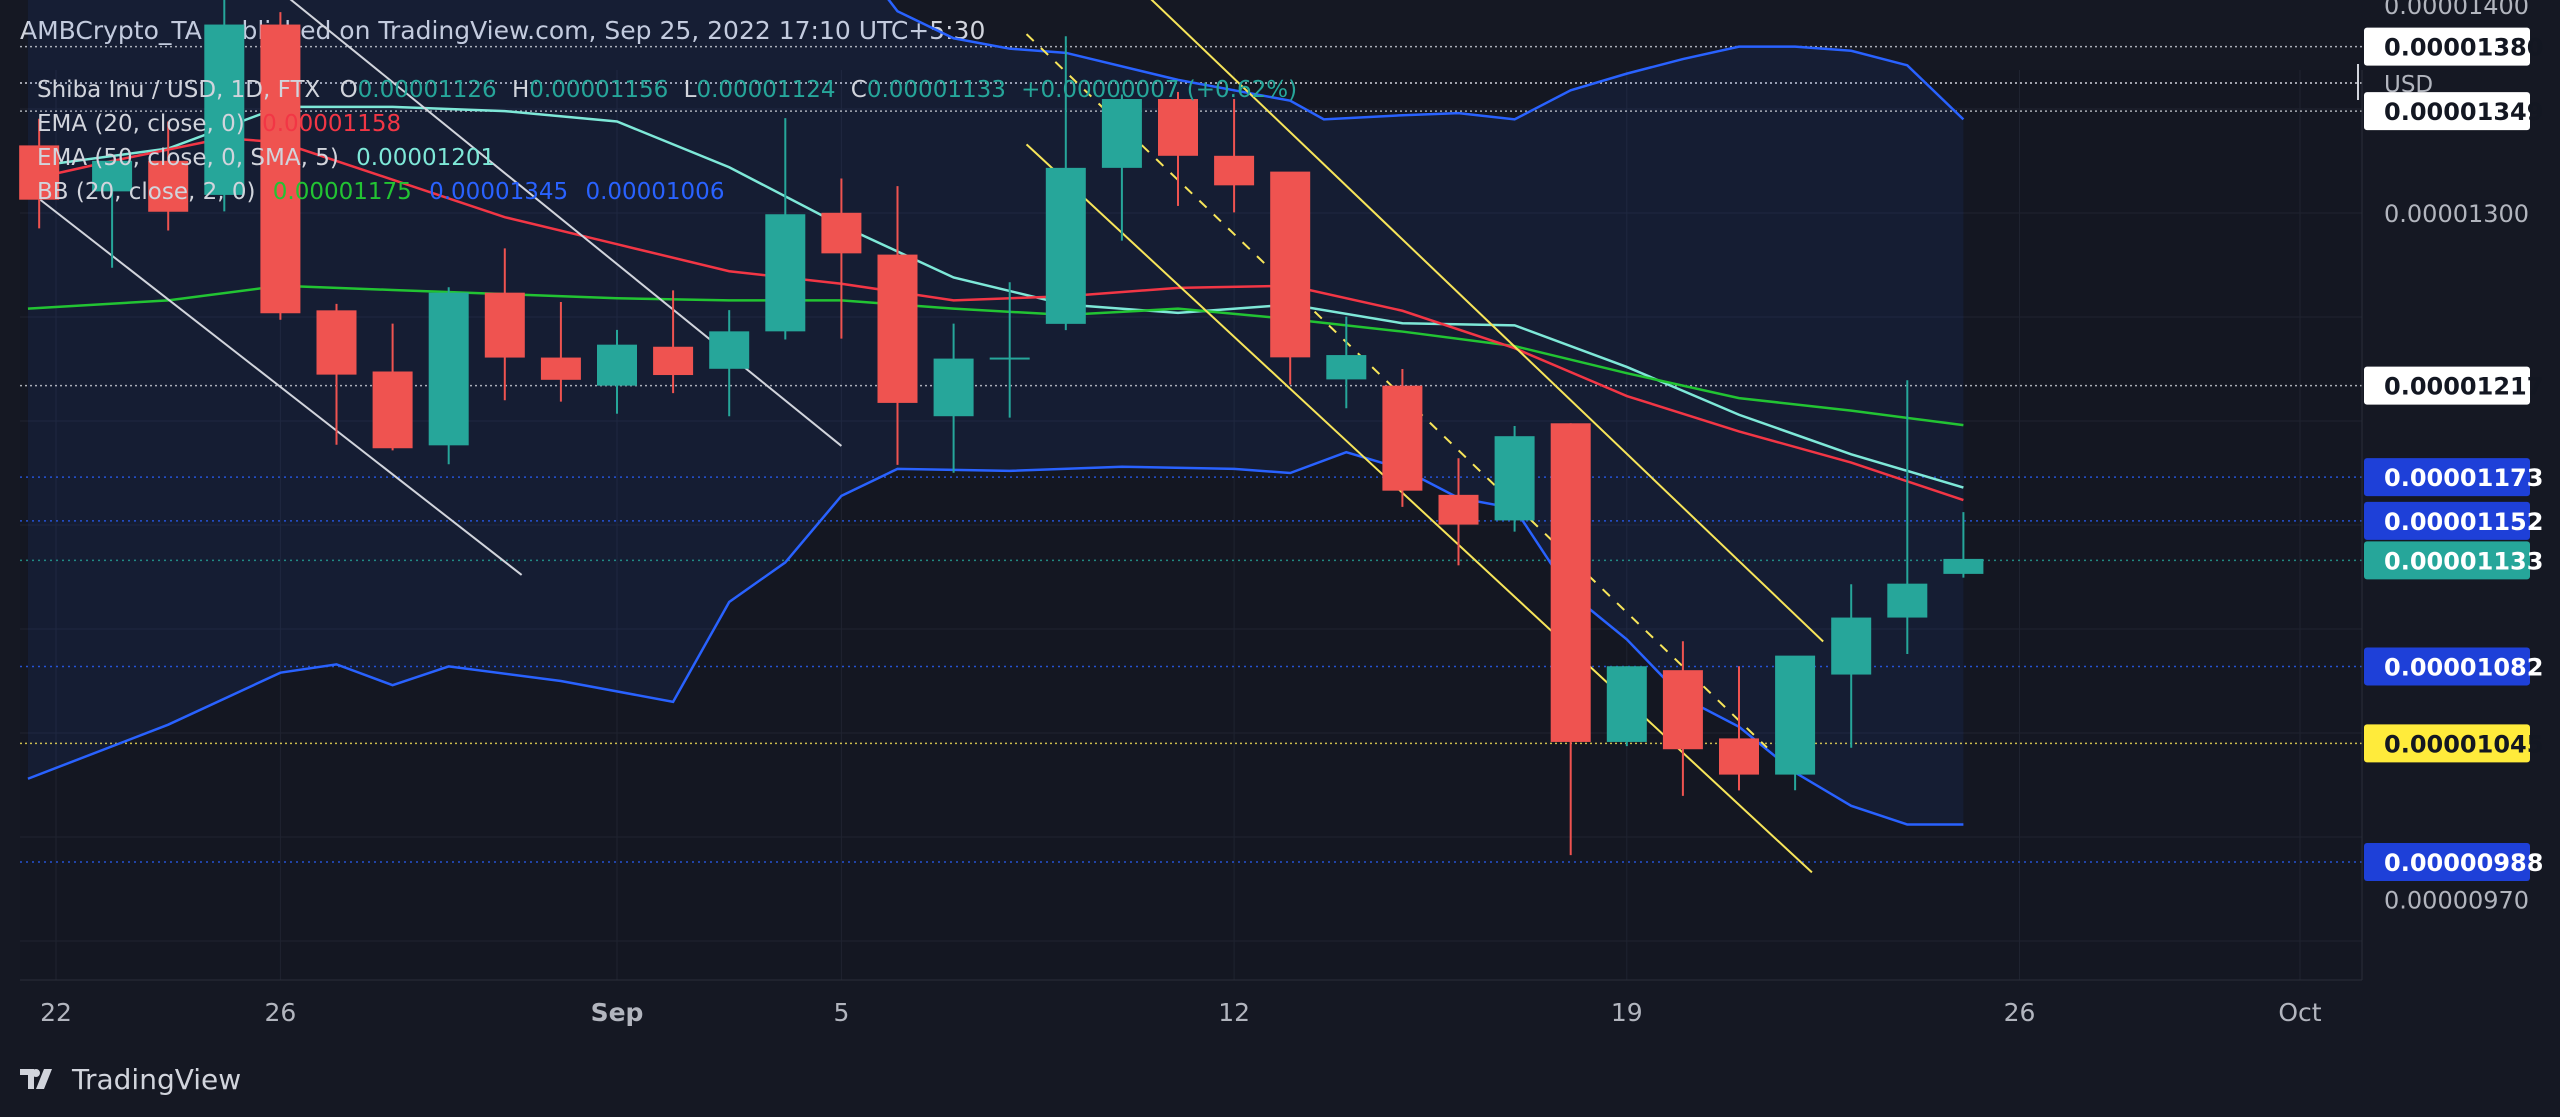 Image resolution: width=2560 pixels, height=1117 pixels. I want to click on ema50-label: EMA (50, close, 0, SMA, 5), so click(188, 158).